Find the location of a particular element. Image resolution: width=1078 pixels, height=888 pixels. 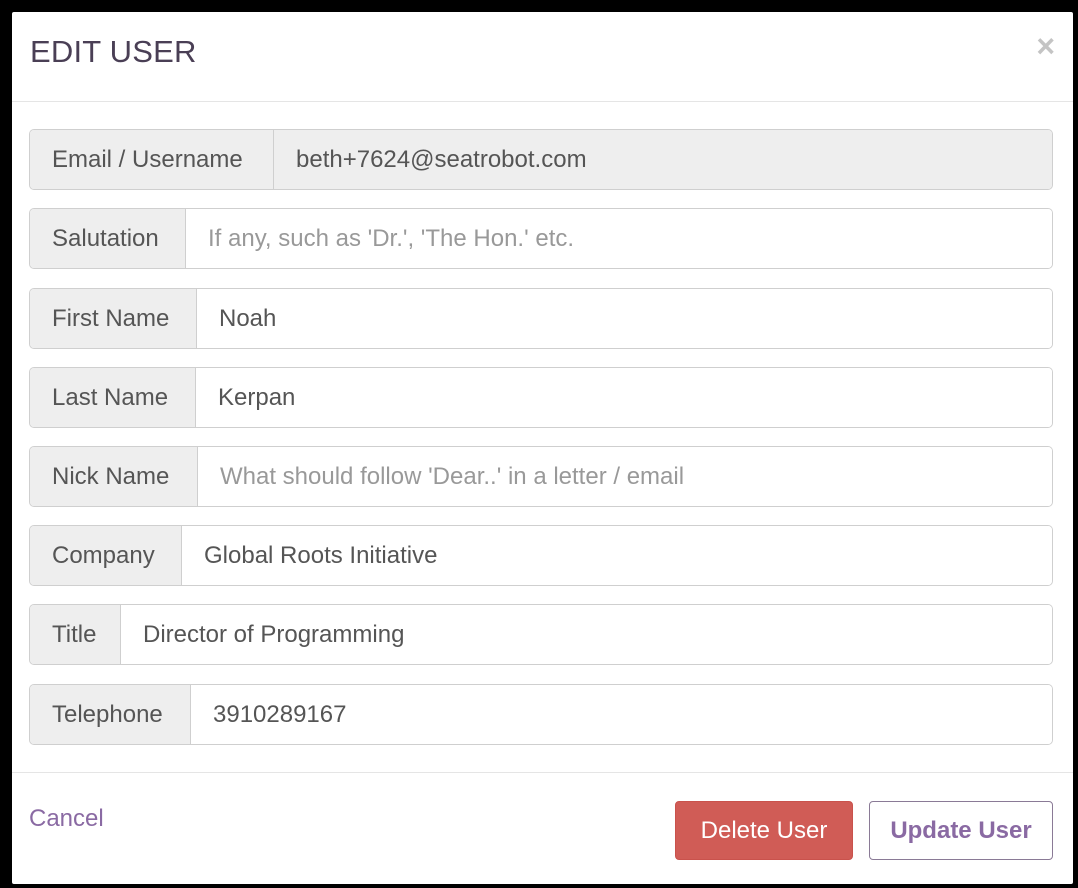

email-field is located at coordinates (663, 159).